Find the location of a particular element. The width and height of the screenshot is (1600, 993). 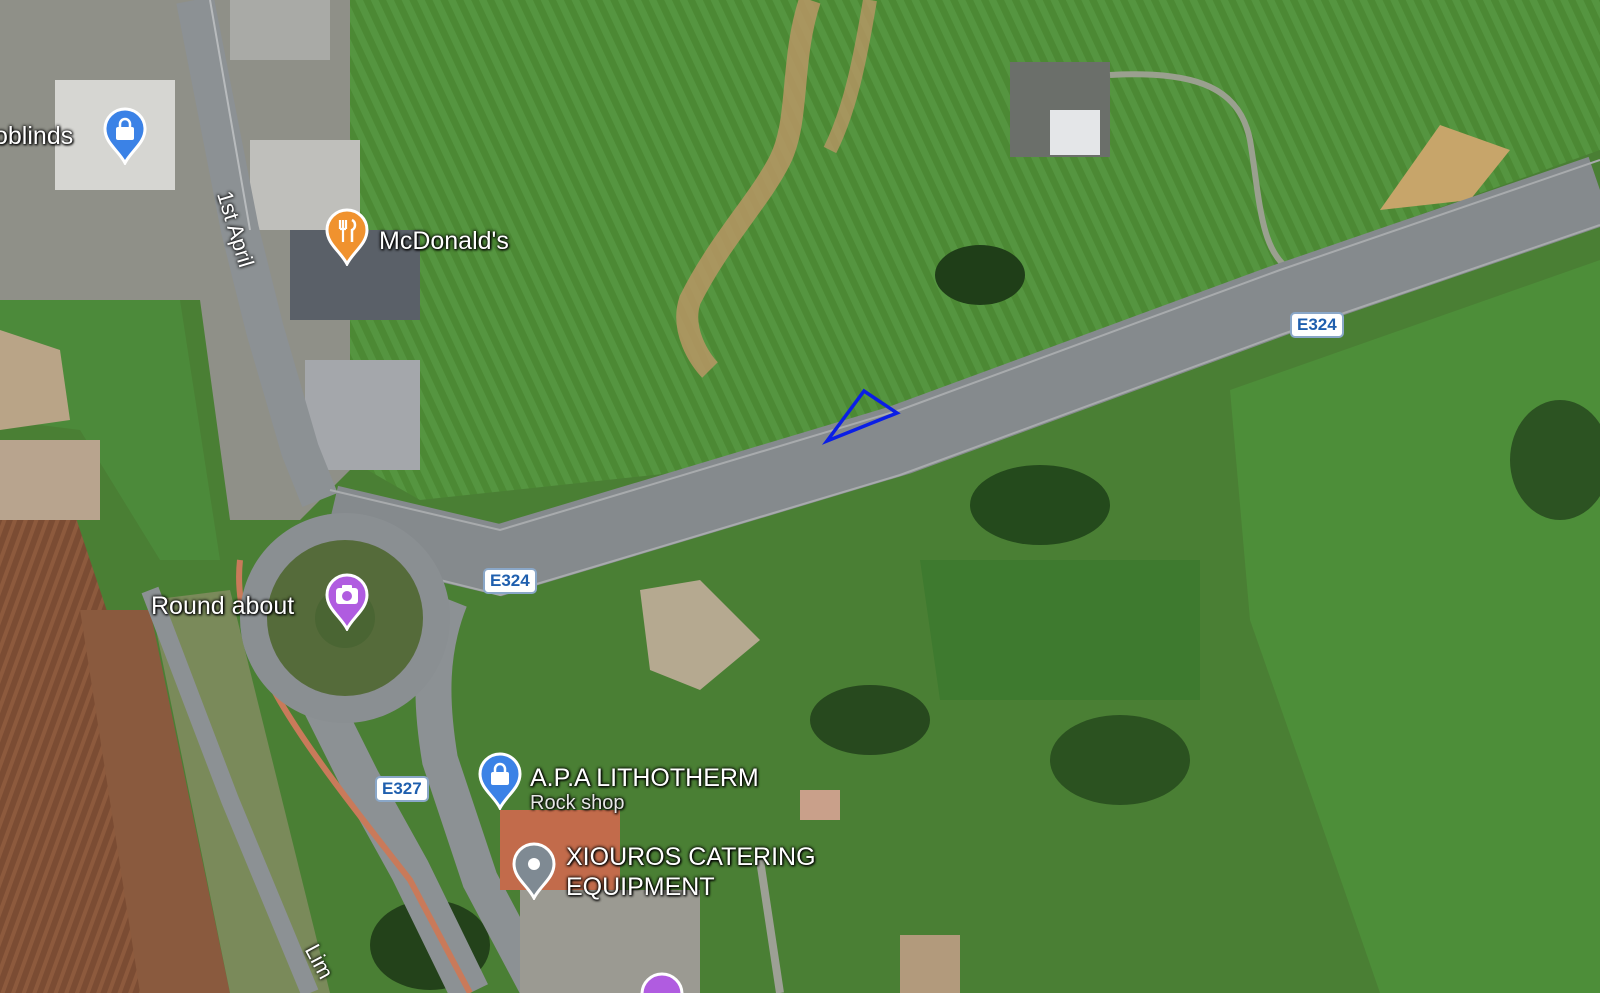

location-pin-icon is located at coordinates (662, 982).